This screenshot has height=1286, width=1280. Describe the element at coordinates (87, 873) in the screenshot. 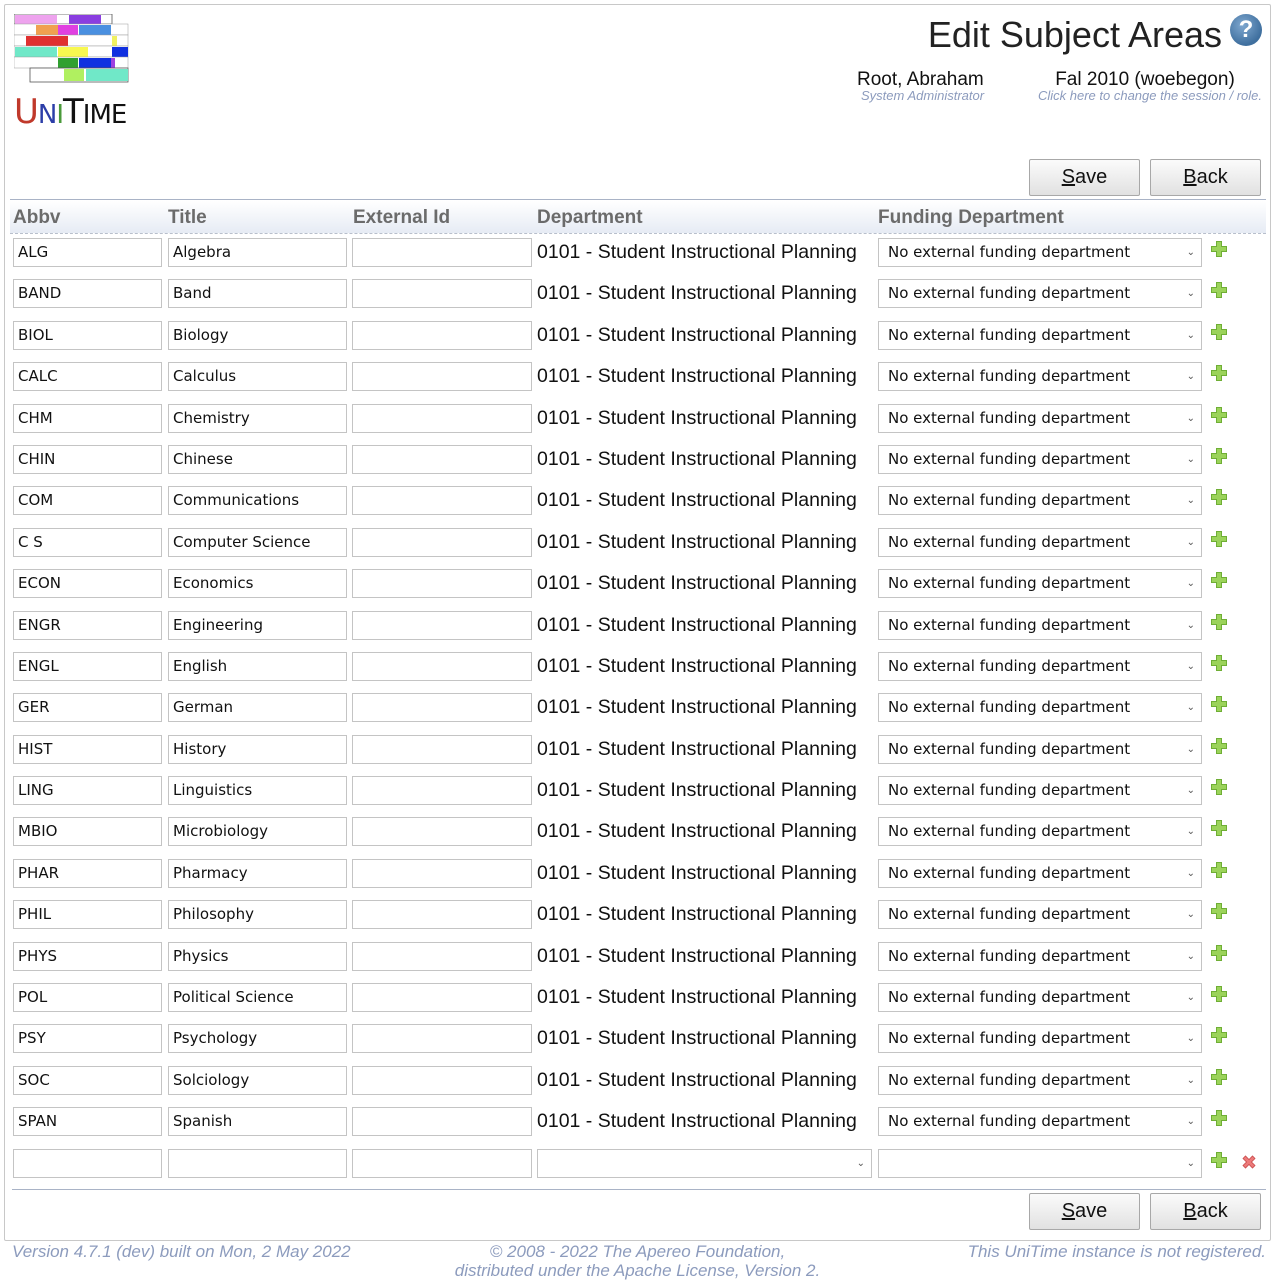

I see `abbv-input: PHAR` at that location.